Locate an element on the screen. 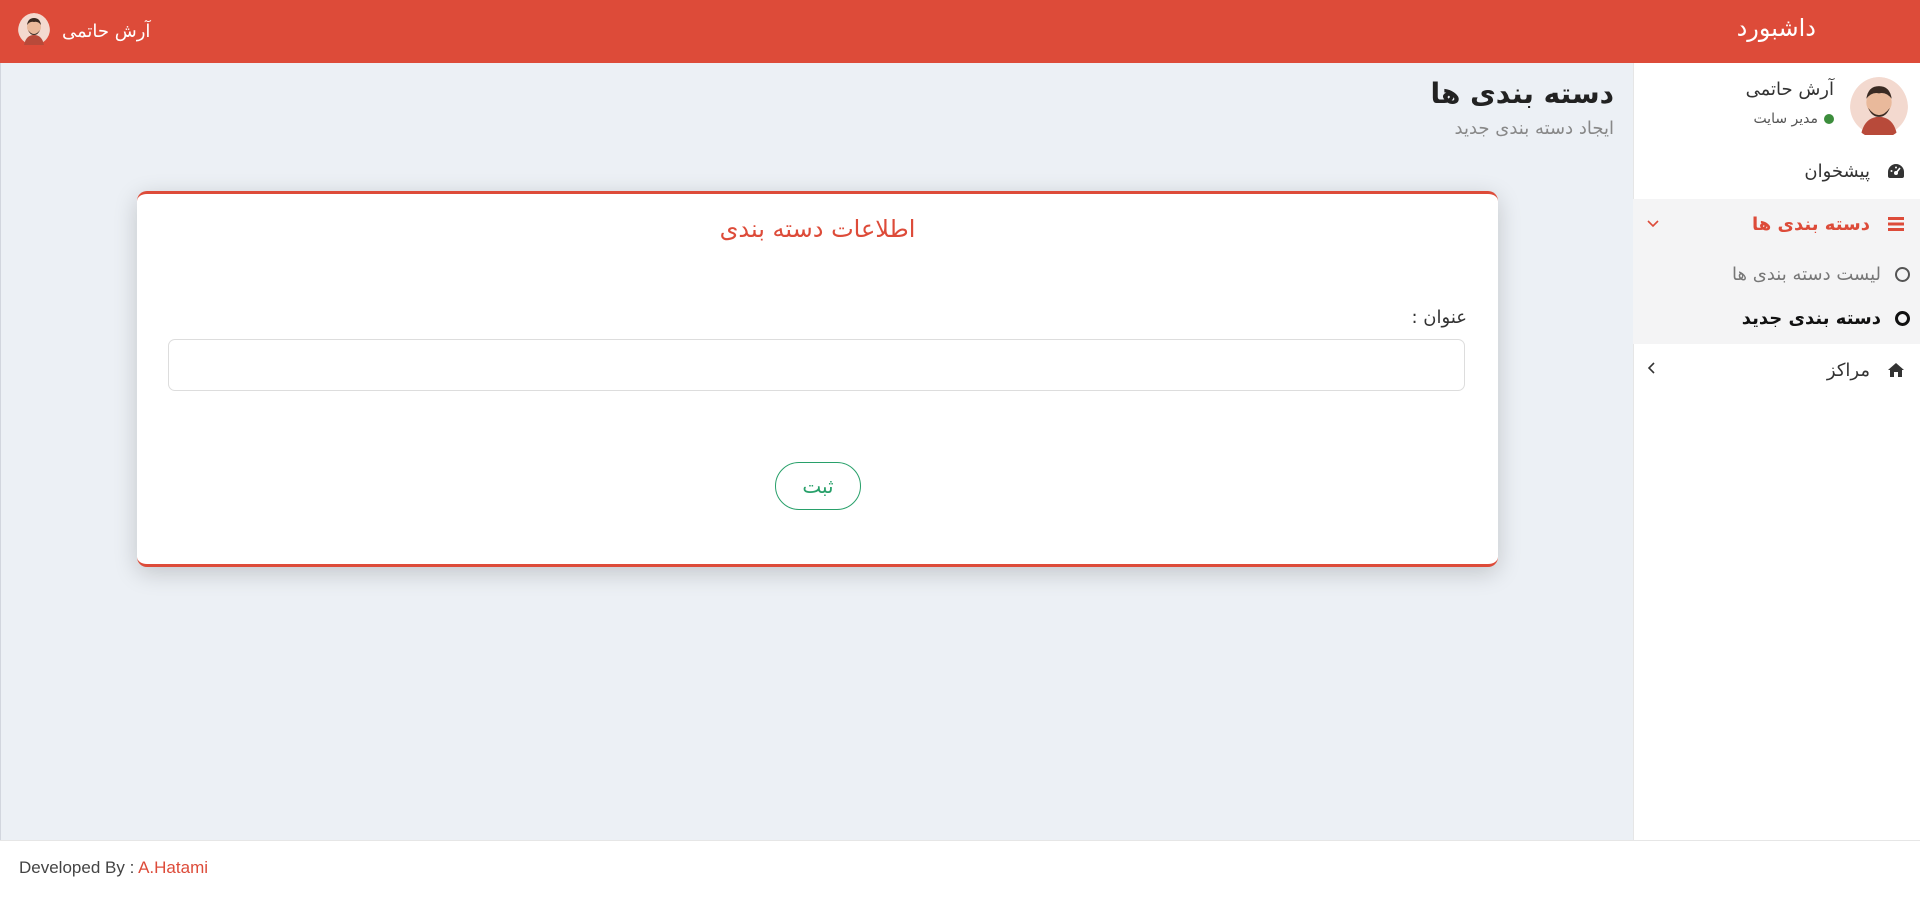  sidebar-item-label: مراکز is located at coordinates (1848, 370).